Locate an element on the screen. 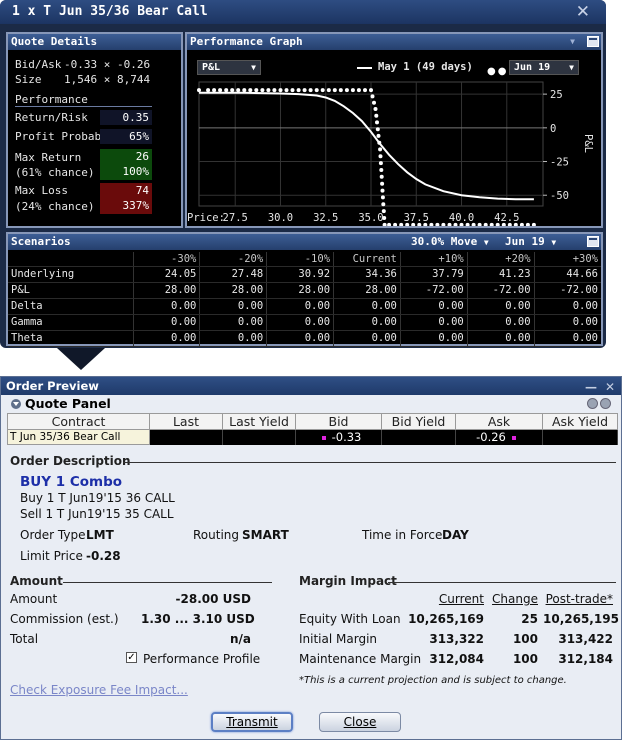 The image size is (622, 740). quote-column-header: Ask is located at coordinates (499, 421).